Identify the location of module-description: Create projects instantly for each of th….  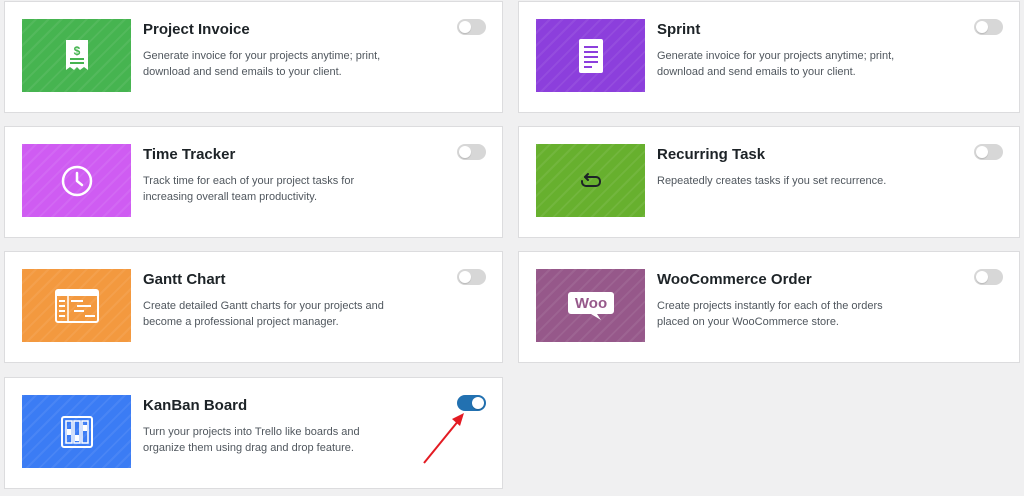
(770, 314).